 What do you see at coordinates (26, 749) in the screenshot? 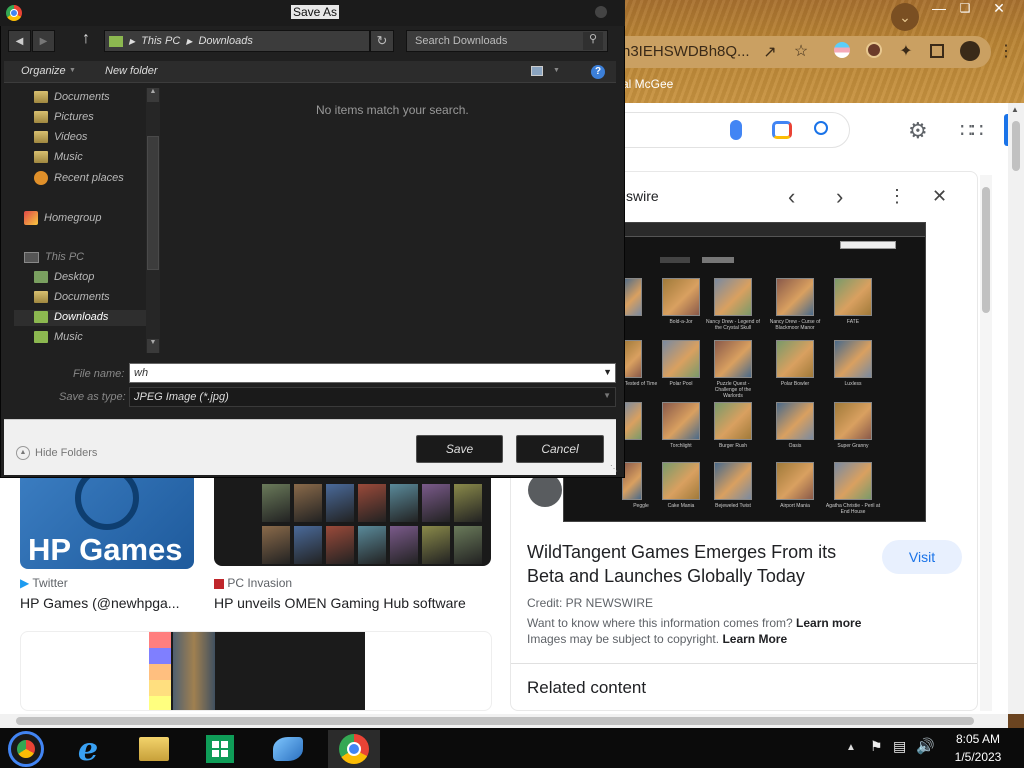
I see `chrome-app-taskbar-icon` at bounding box center [26, 749].